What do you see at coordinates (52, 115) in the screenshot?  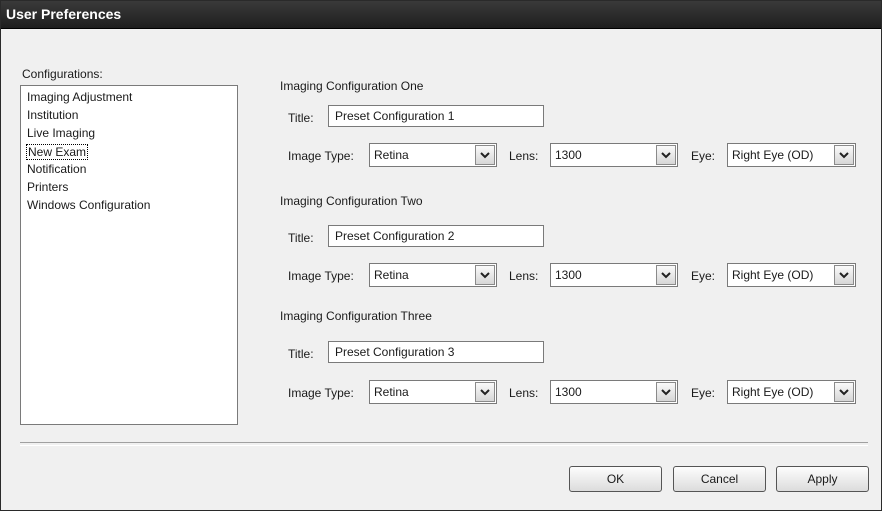 I see `list-item: Institution` at bounding box center [52, 115].